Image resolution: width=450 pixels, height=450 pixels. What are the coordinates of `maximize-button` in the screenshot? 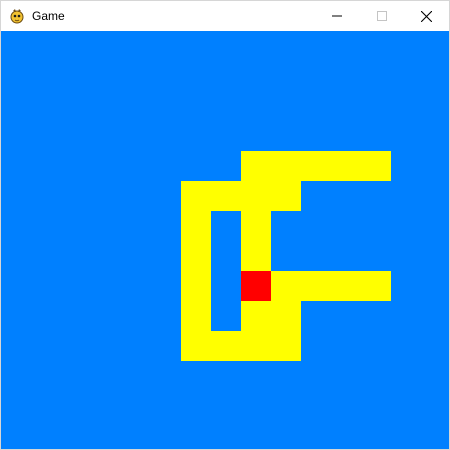 It's located at (381, 16).